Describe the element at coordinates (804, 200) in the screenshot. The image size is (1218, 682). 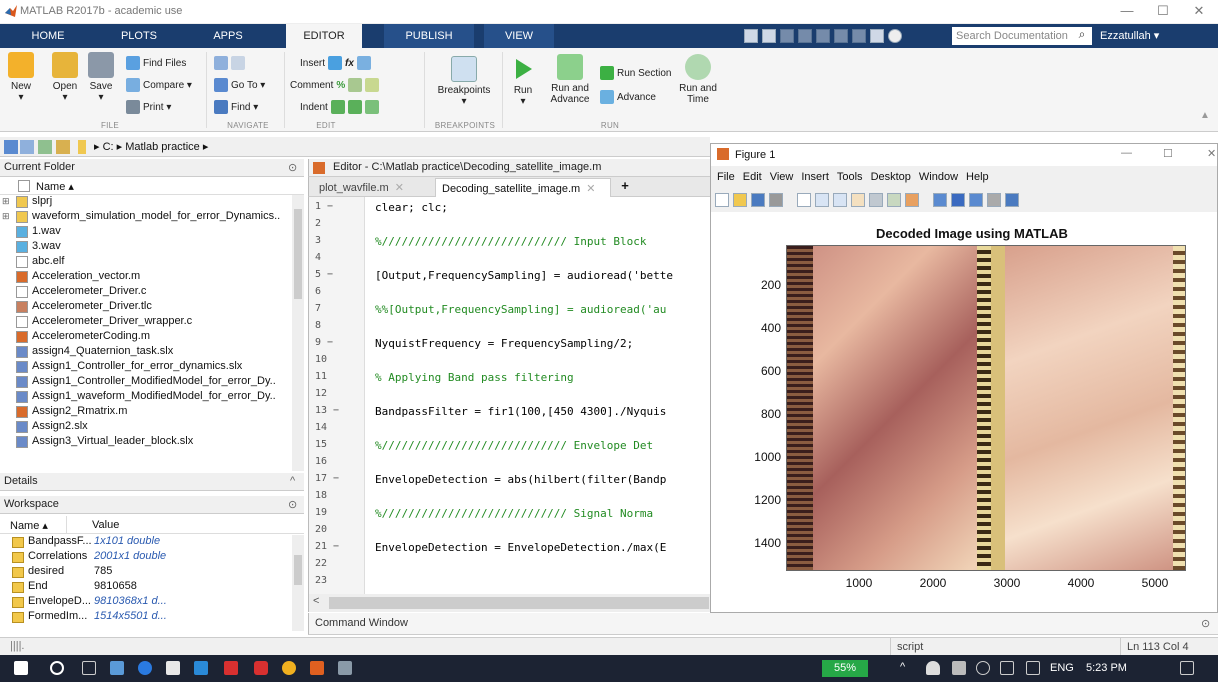
I see `pointer-icon` at that location.